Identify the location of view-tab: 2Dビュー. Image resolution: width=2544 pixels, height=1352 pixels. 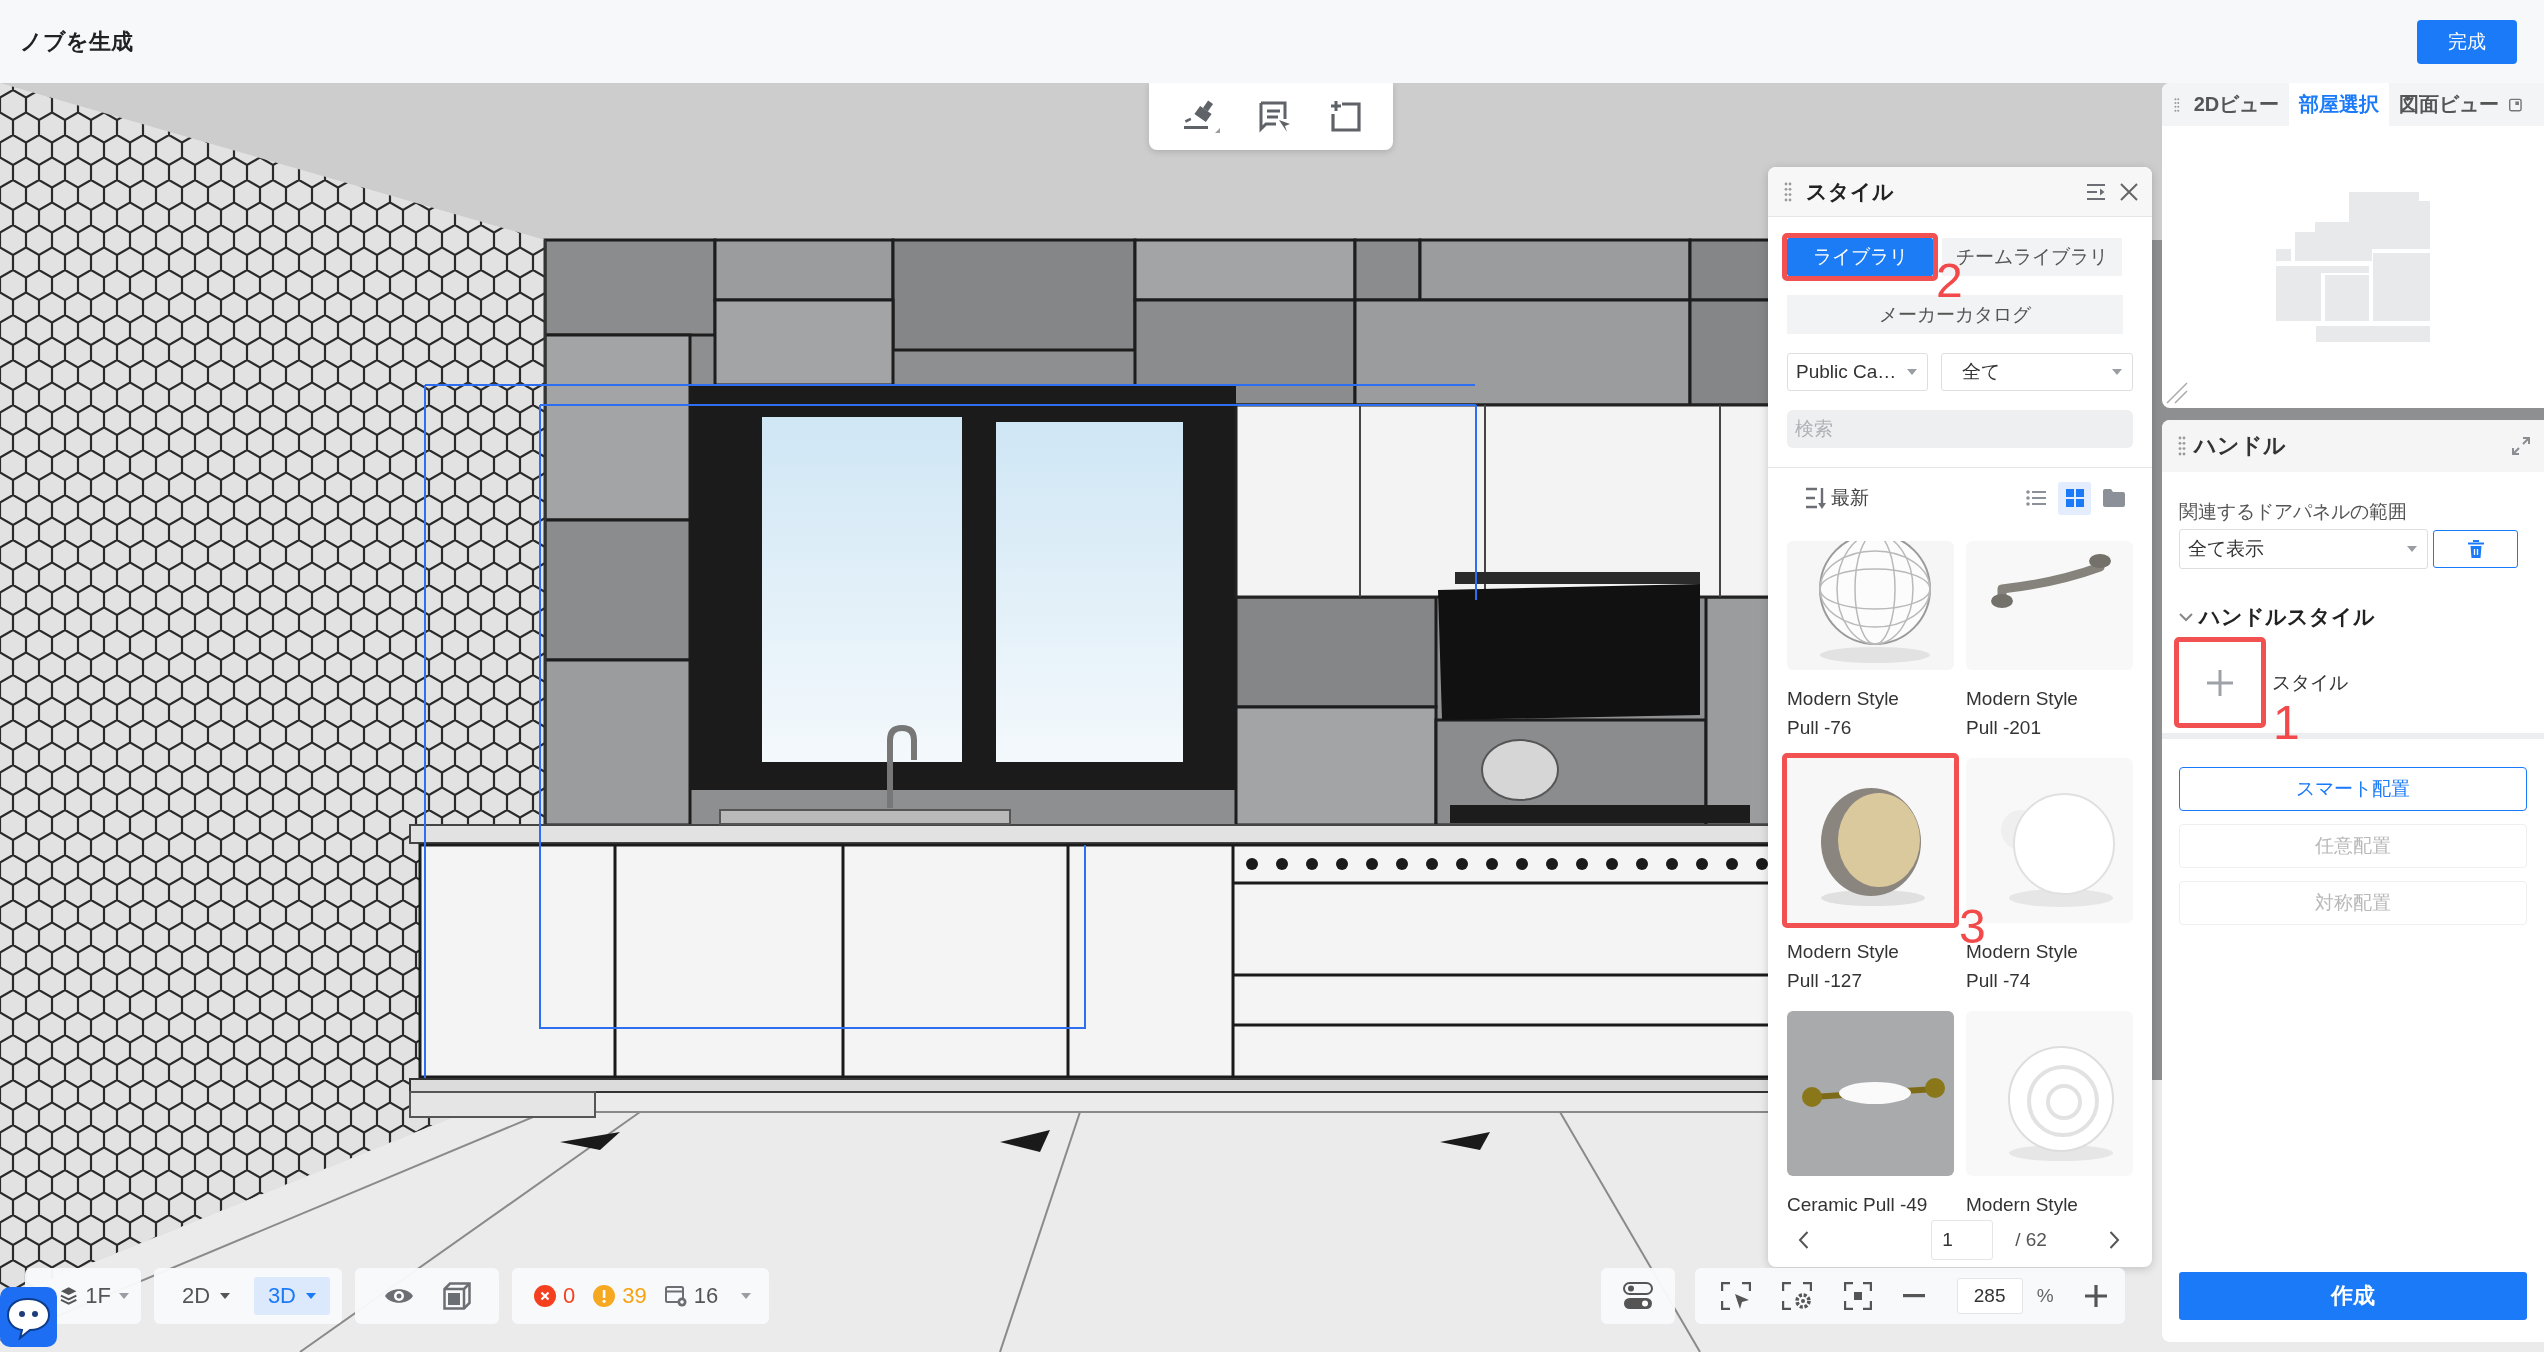
(2236, 104).